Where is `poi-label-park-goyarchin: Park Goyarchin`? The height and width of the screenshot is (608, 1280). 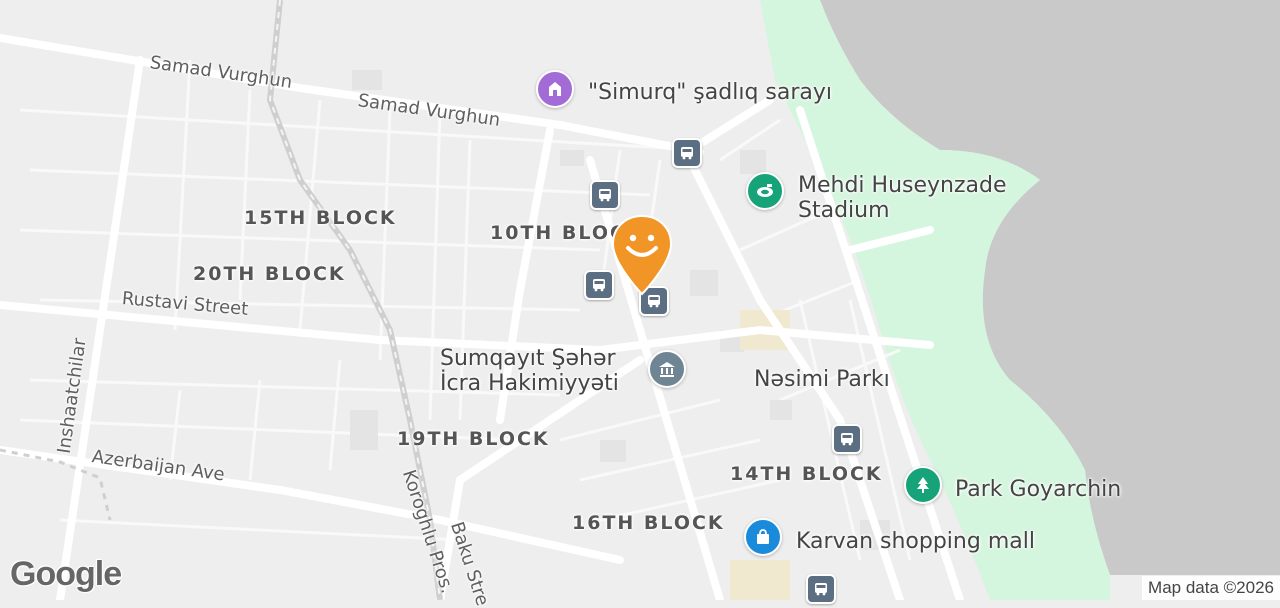 poi-label-park-goyarchin: Park Goyarchin is located at coordinates (1038, 489).